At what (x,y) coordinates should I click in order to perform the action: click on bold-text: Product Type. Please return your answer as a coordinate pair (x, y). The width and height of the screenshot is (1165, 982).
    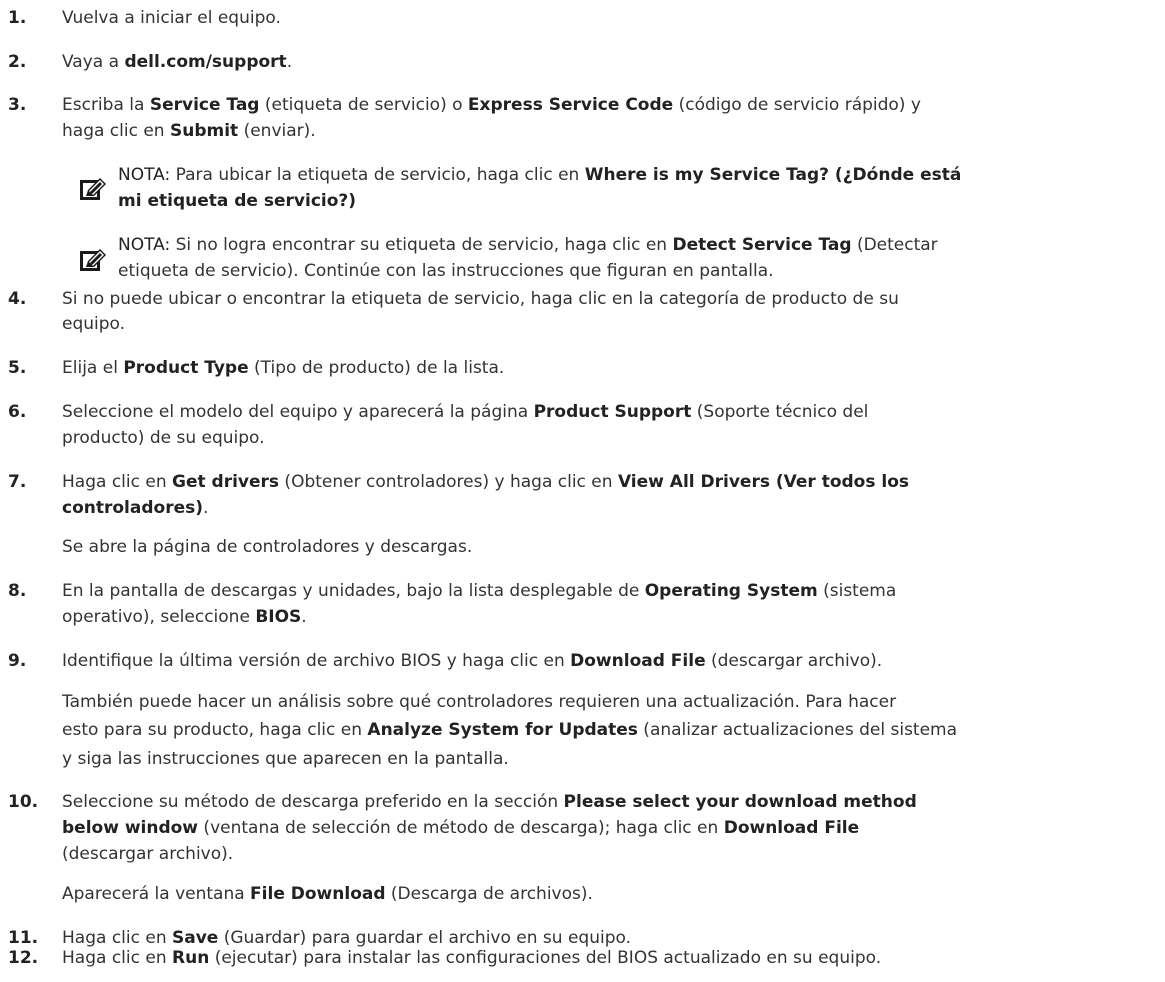
    Looking at the image, I should click on (186, 368).